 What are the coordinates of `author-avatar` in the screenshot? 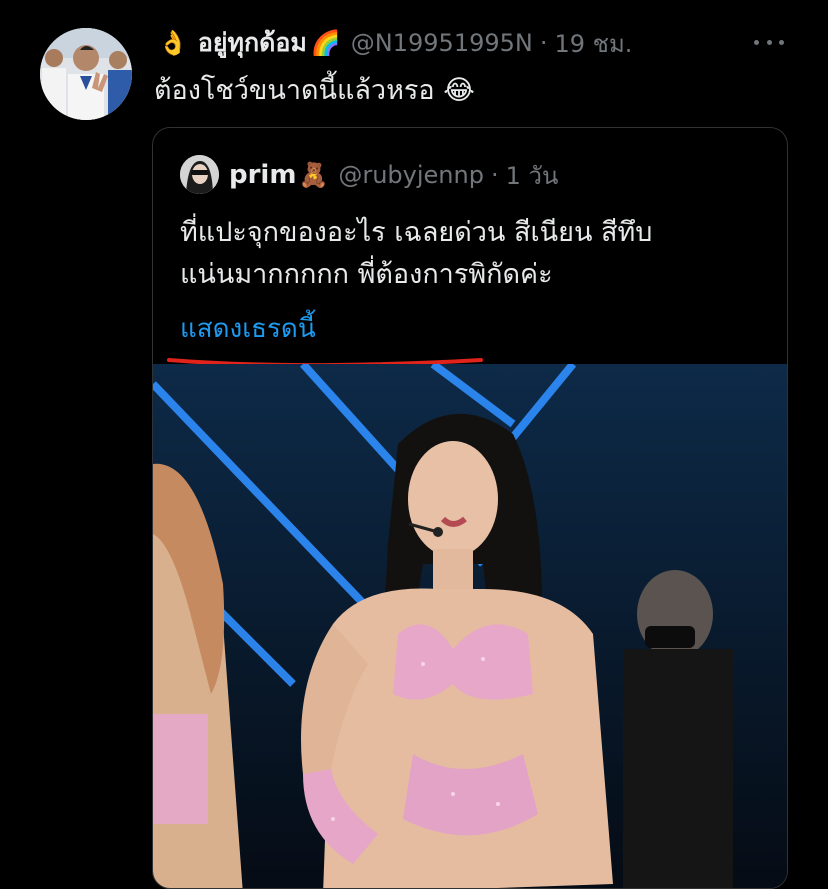 It's located at (86, 74).